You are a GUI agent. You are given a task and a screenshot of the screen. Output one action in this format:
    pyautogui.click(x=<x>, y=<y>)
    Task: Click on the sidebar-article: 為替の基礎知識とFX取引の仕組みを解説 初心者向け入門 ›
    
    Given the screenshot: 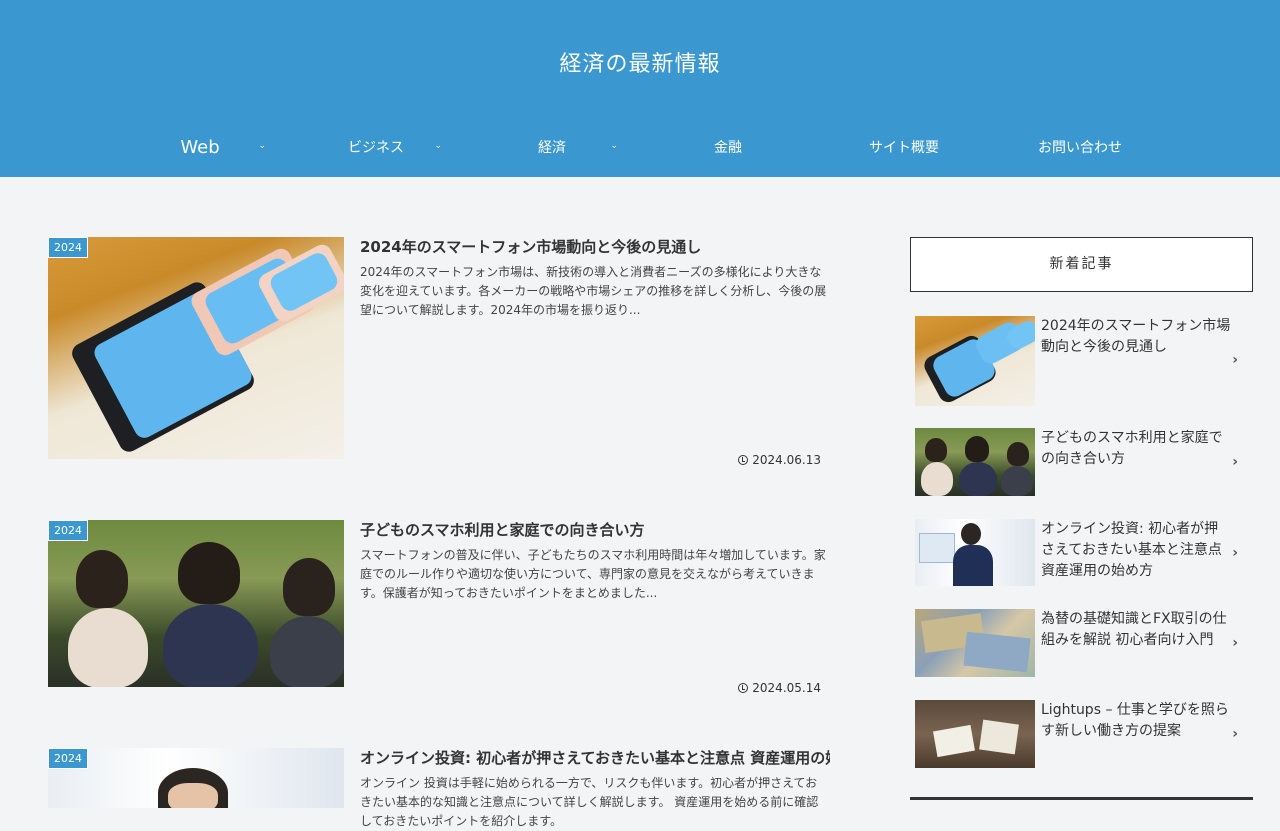 What is the action you would take?
    pyautogui.click(x=1081, y=643)
    